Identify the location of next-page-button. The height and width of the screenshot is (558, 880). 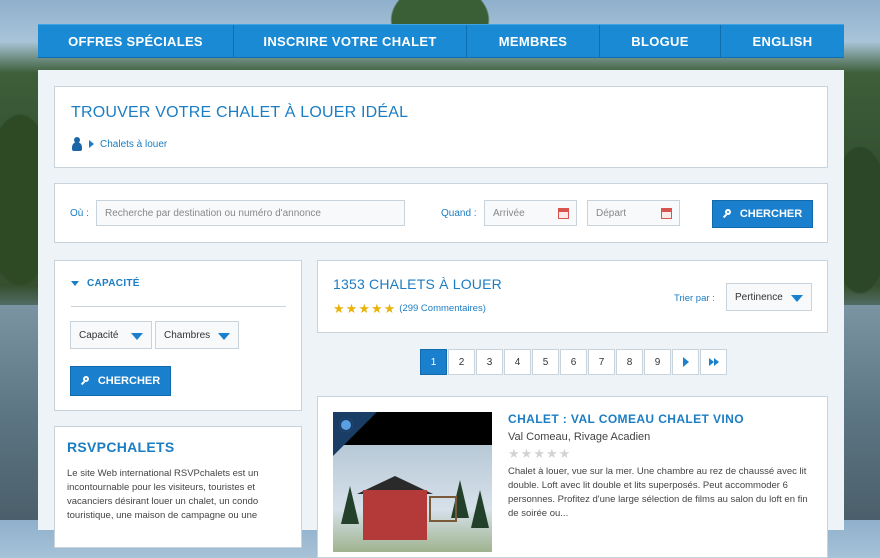
(685, 362).